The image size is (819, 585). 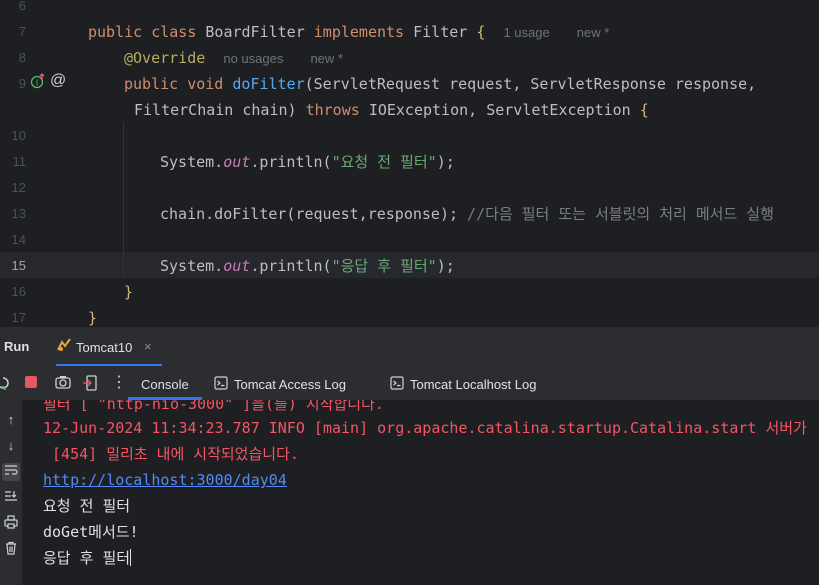 What do you see at coordinates (131, 557) in the screenshot?
I see `text-caret` at bounding box center [131, 557].